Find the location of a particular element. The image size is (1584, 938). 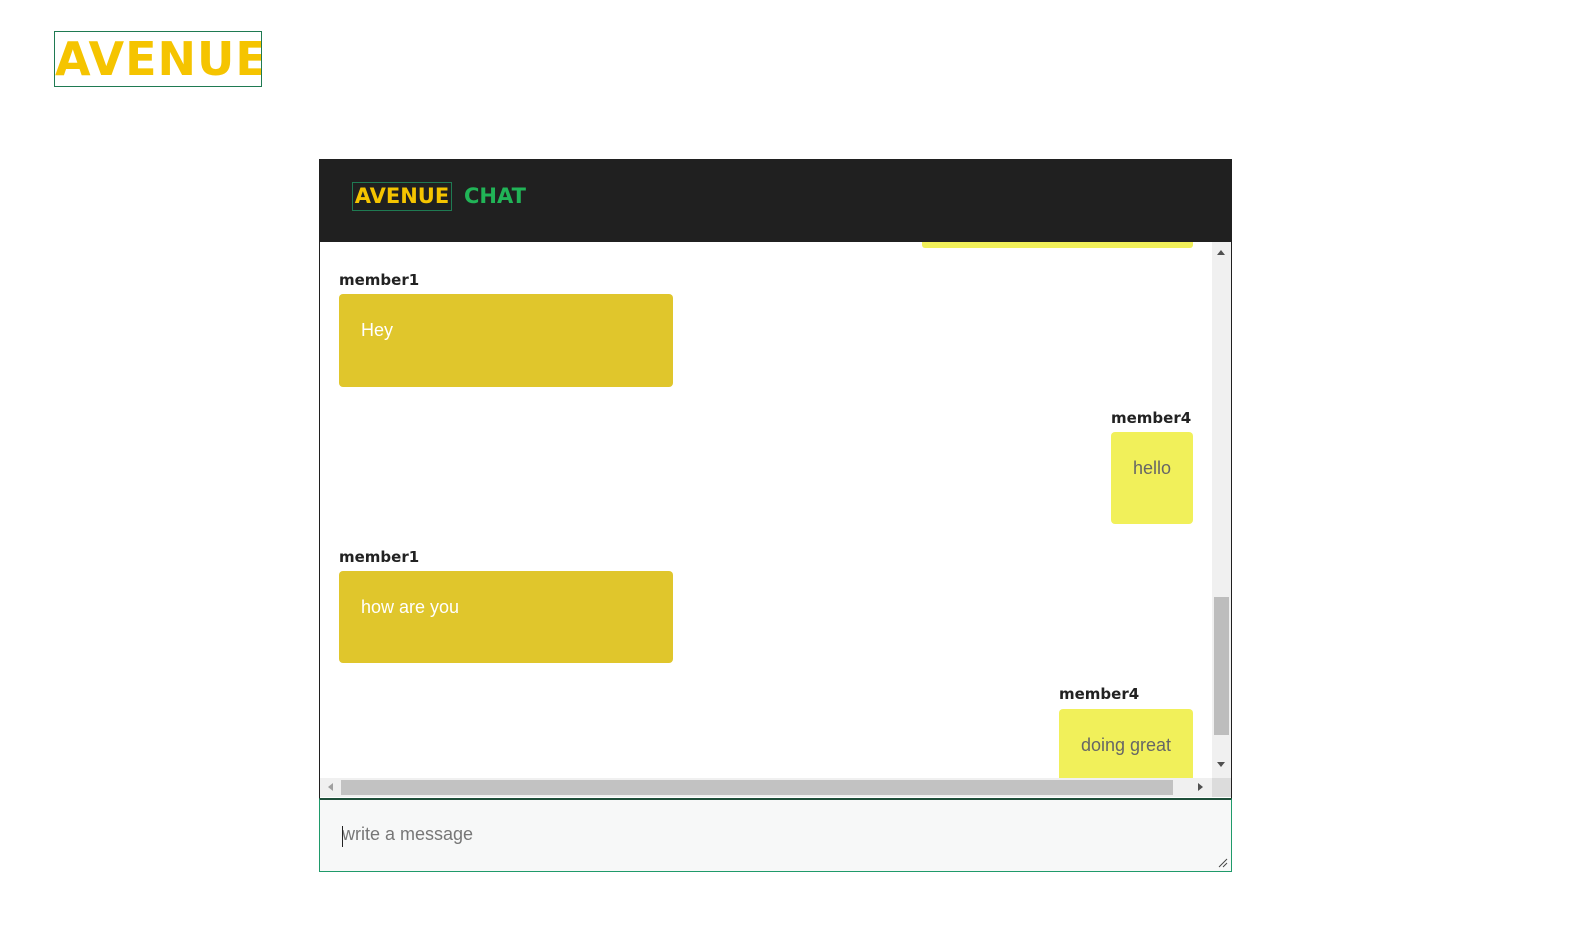

message-input is located at coordinates (775, 835).